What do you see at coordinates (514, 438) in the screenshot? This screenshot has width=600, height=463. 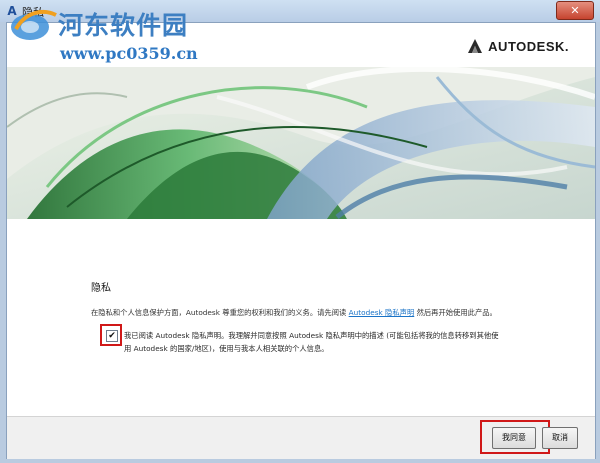 I see `agree-button: 我同意` at bounding box center [514, 438].